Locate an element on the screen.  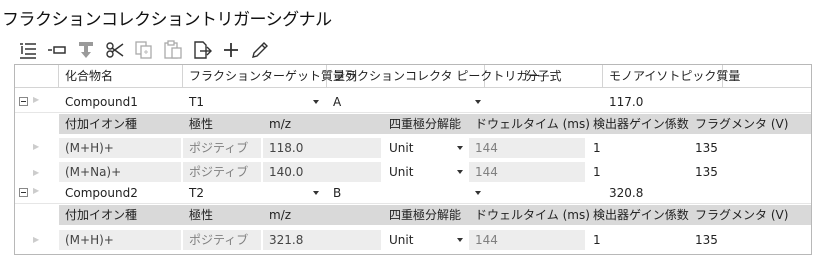
mono-mass-cell: 117.0 is located at coordinates (663, 102).